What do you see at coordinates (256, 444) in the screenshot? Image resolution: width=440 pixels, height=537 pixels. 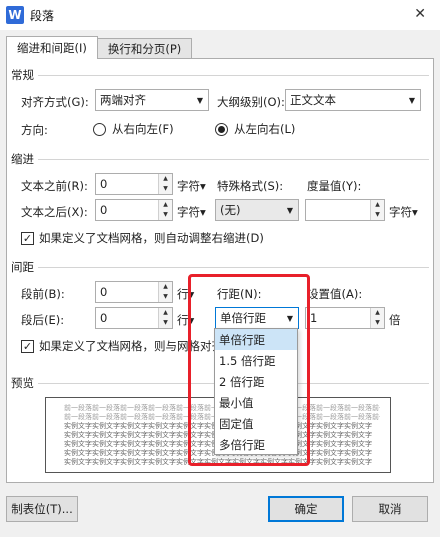 I see `line-spacing-option: 多倍行距` at bounding box center [256, 444].